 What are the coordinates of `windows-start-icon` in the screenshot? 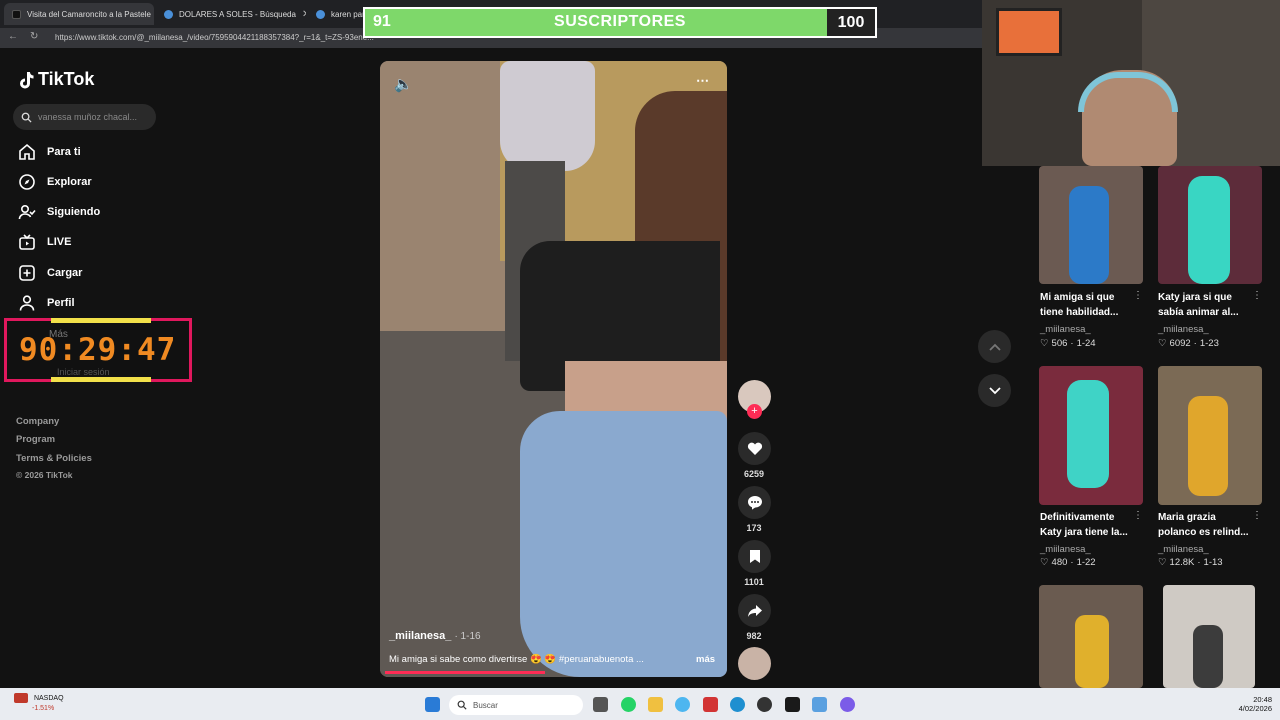 It's located at (432, 704).